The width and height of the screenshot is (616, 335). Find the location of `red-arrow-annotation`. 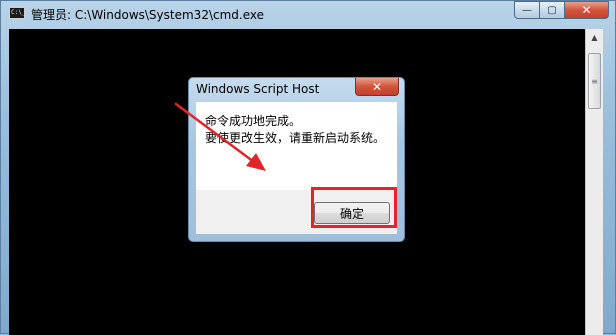

red-arrow-annotation is located at coordinates (220, 136).